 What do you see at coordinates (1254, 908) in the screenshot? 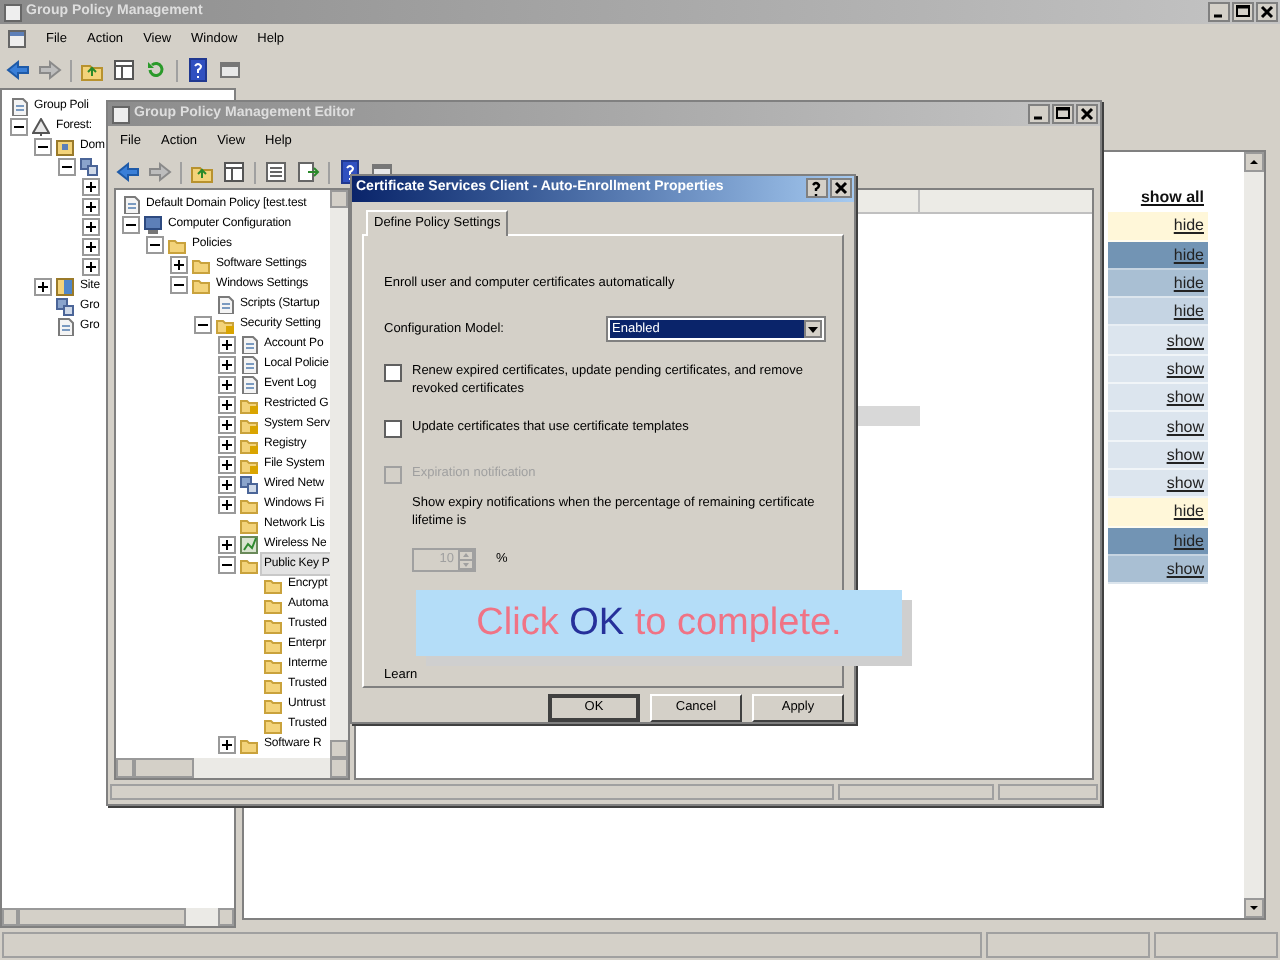
I see `scroll-down-icon` at bounding box center [1254, 908].